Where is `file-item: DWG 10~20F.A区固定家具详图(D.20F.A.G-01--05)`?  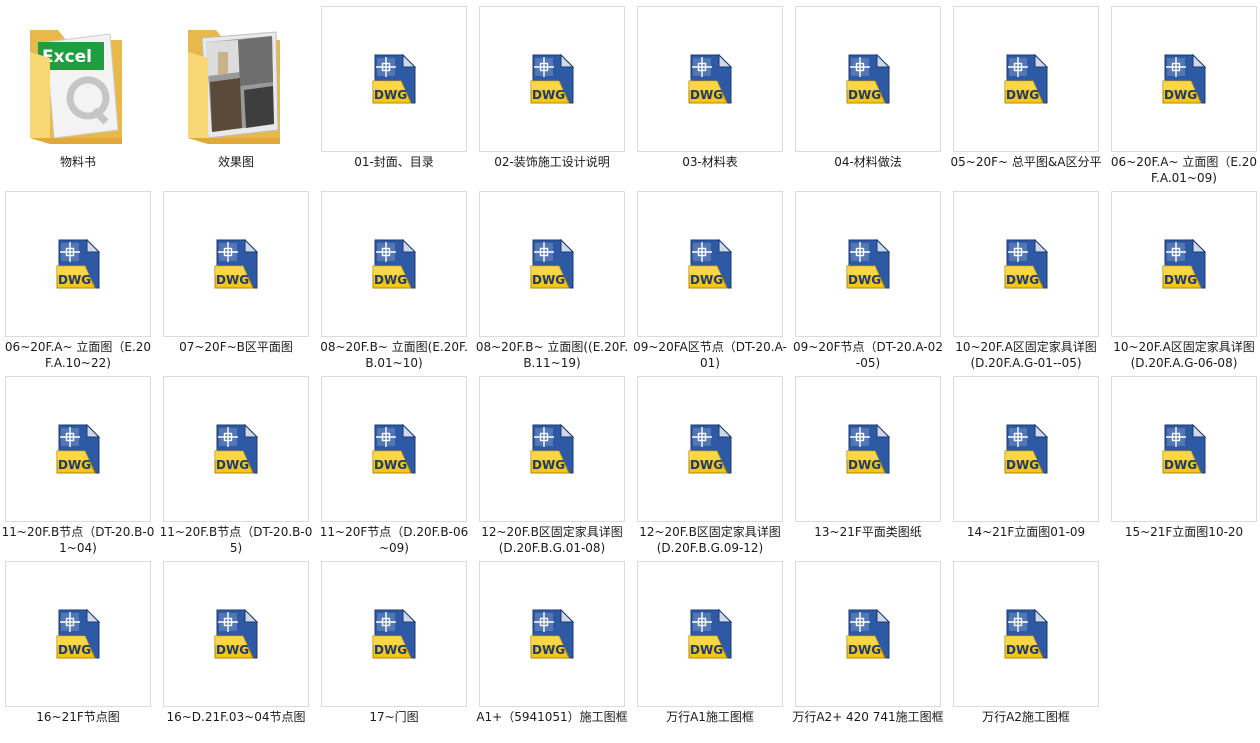
file-item: DWG 10~20F.A区固定家具详图(D.20F.A.G-01--05) is located at coordinates (1026, 283).